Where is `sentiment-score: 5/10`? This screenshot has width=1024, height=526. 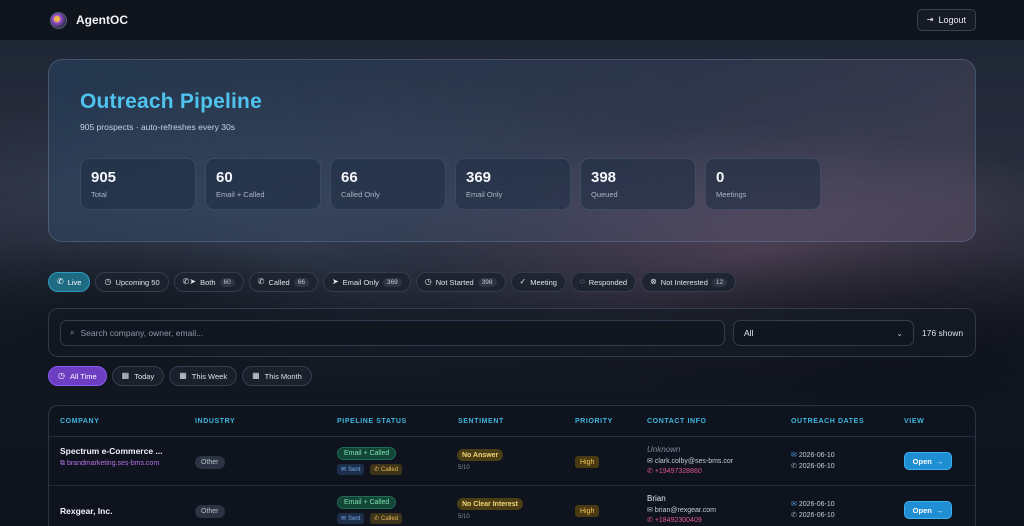
sentiment-score: 5/10 is located at coordinates (464, 468).